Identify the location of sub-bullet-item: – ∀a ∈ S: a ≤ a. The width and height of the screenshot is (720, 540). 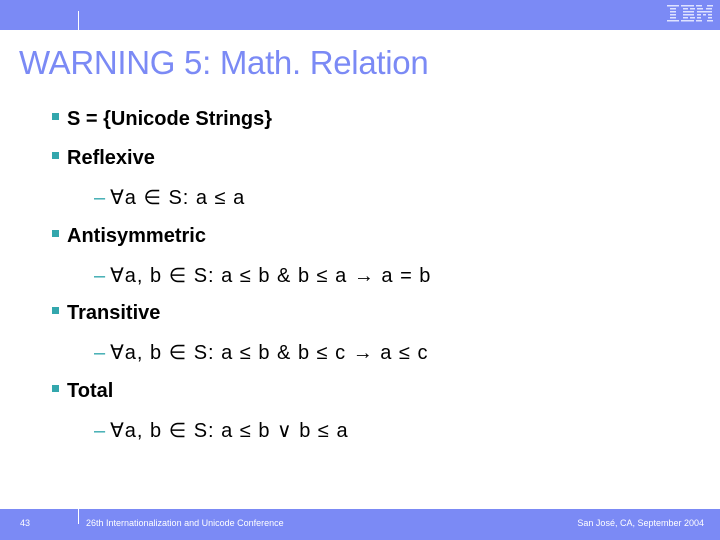
(169, 197).